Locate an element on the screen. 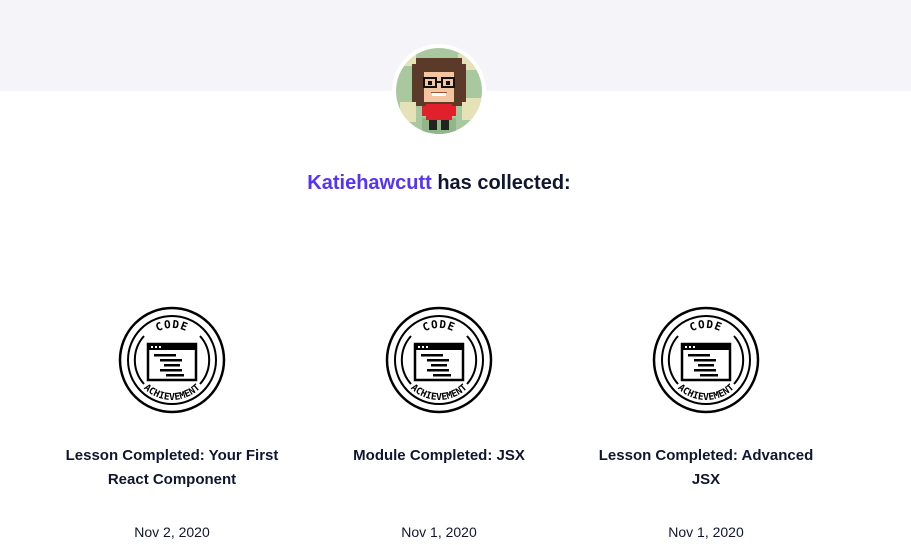 This screenshot has height=545, width=911. badge-title: Lesson Completed: Advanced JSX is located at coordinates (706, 467).